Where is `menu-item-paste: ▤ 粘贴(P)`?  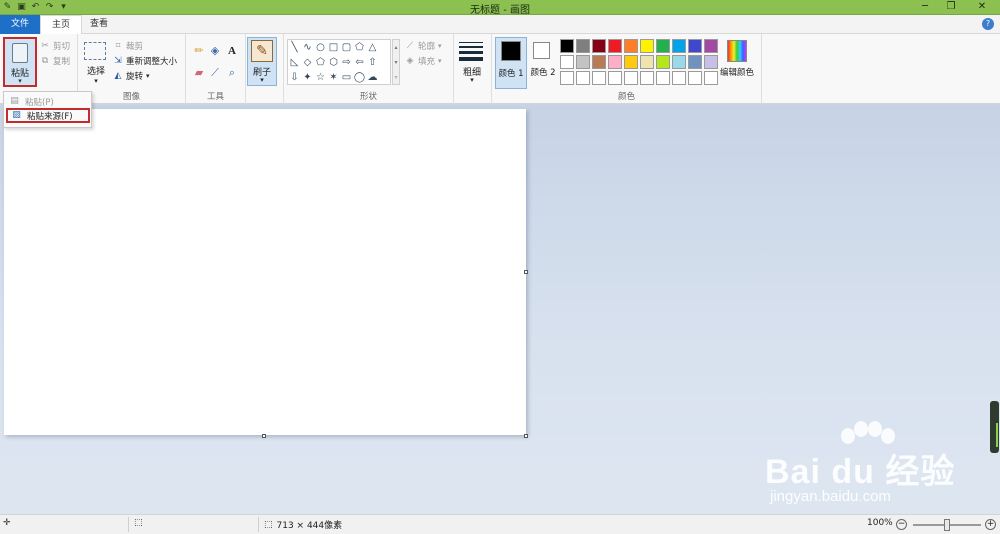
menu-item-paste: ▤ 粘贴(P) is located at coordinates (48, 101).